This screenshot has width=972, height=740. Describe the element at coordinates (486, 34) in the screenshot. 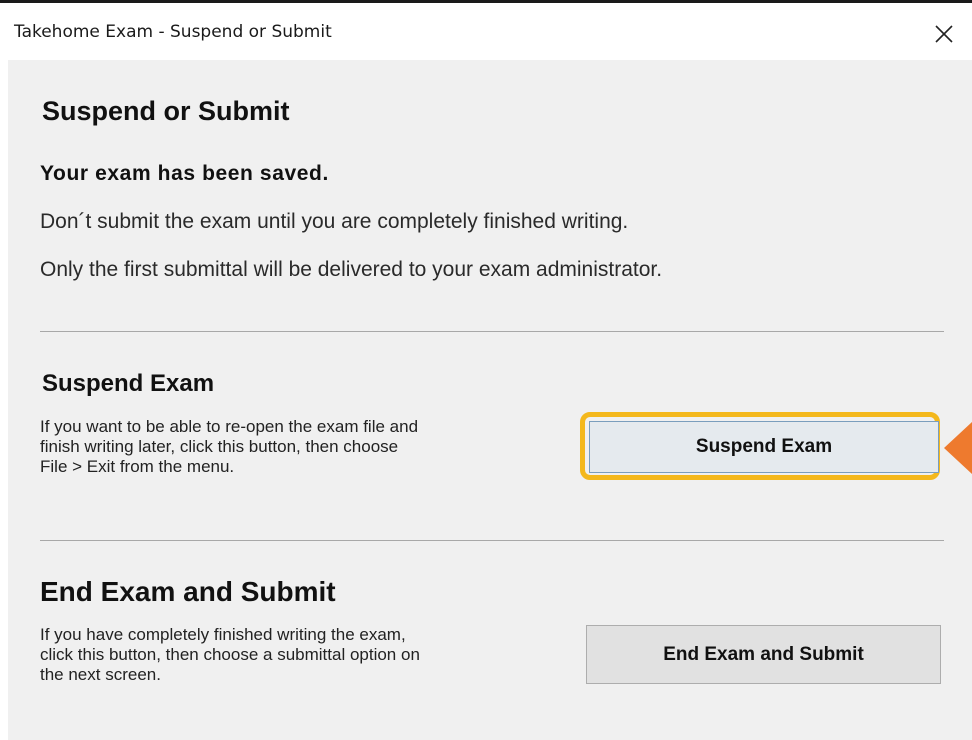

I see `title-bar: Takehome Exam - Suspend or Submit` at that location.